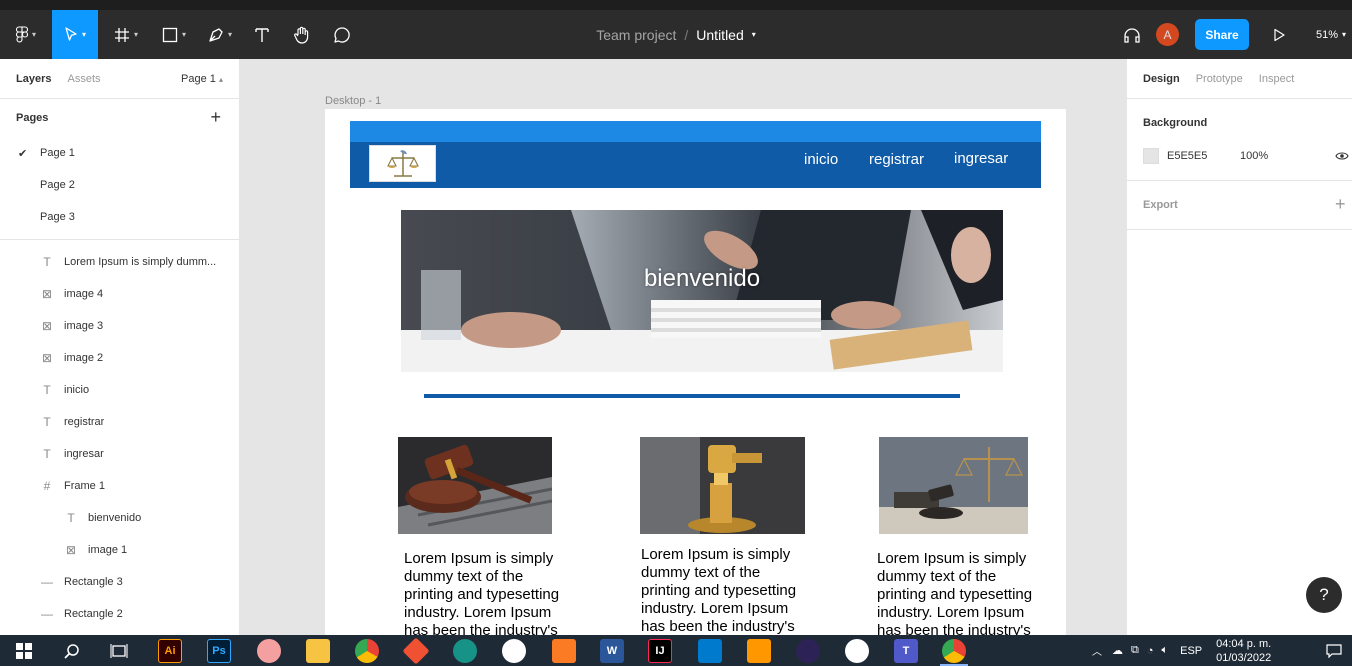 The height and width of the screenshot is (666, 1352). I want to click on shape-tool-button: ▾, so click(174, 34).